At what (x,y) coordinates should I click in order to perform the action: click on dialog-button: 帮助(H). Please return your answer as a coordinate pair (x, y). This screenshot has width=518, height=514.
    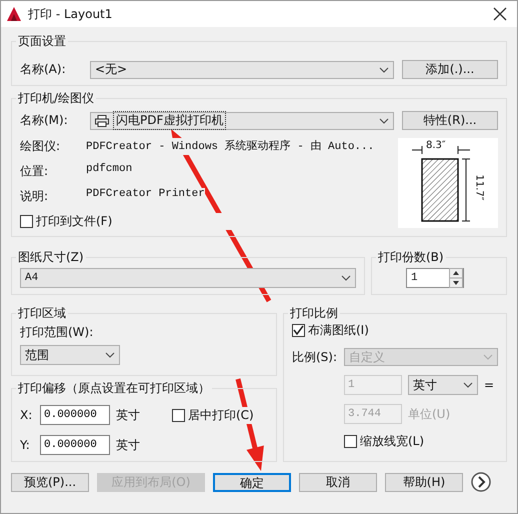
    Looking at the image, I should click on (424, 482).